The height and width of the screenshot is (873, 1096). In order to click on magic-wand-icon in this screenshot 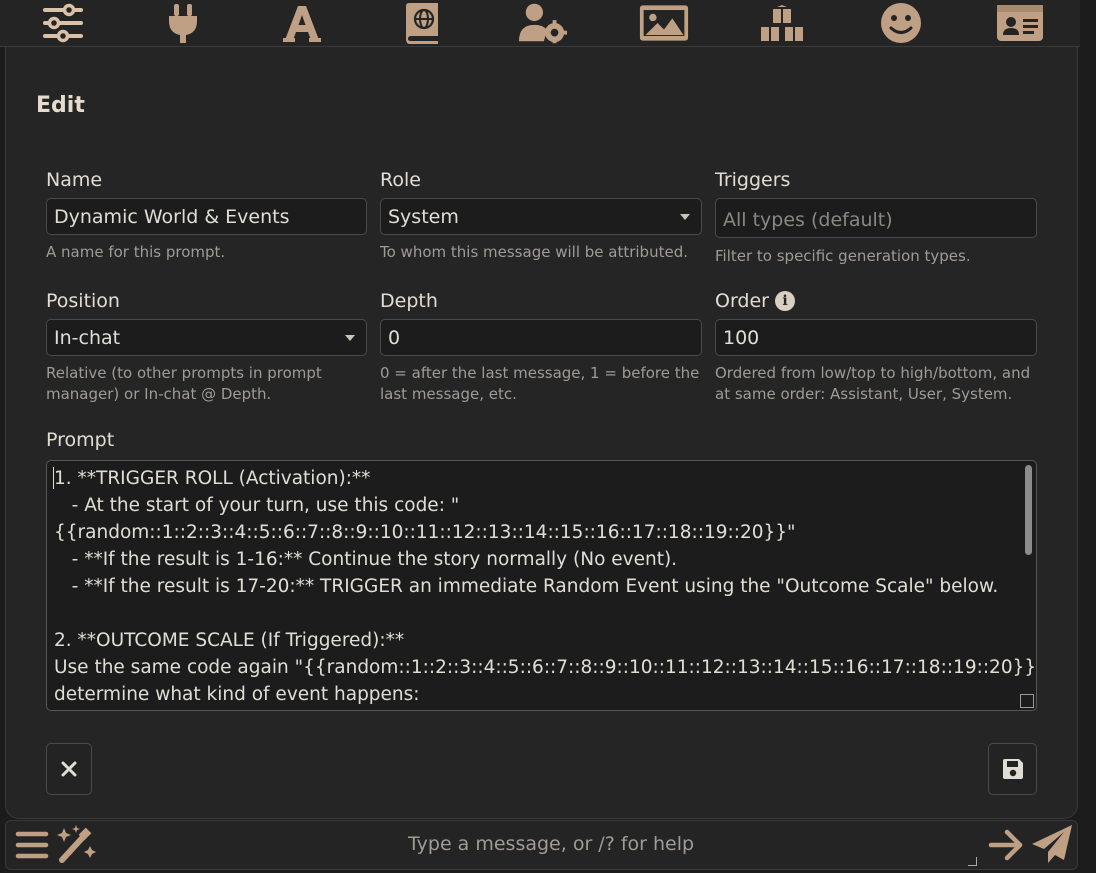, I will do `click(77, 846)`.